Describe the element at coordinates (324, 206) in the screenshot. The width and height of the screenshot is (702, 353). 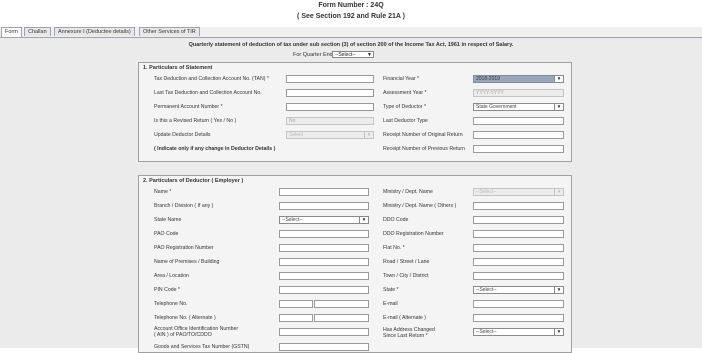
I see `branch-field` at that location.